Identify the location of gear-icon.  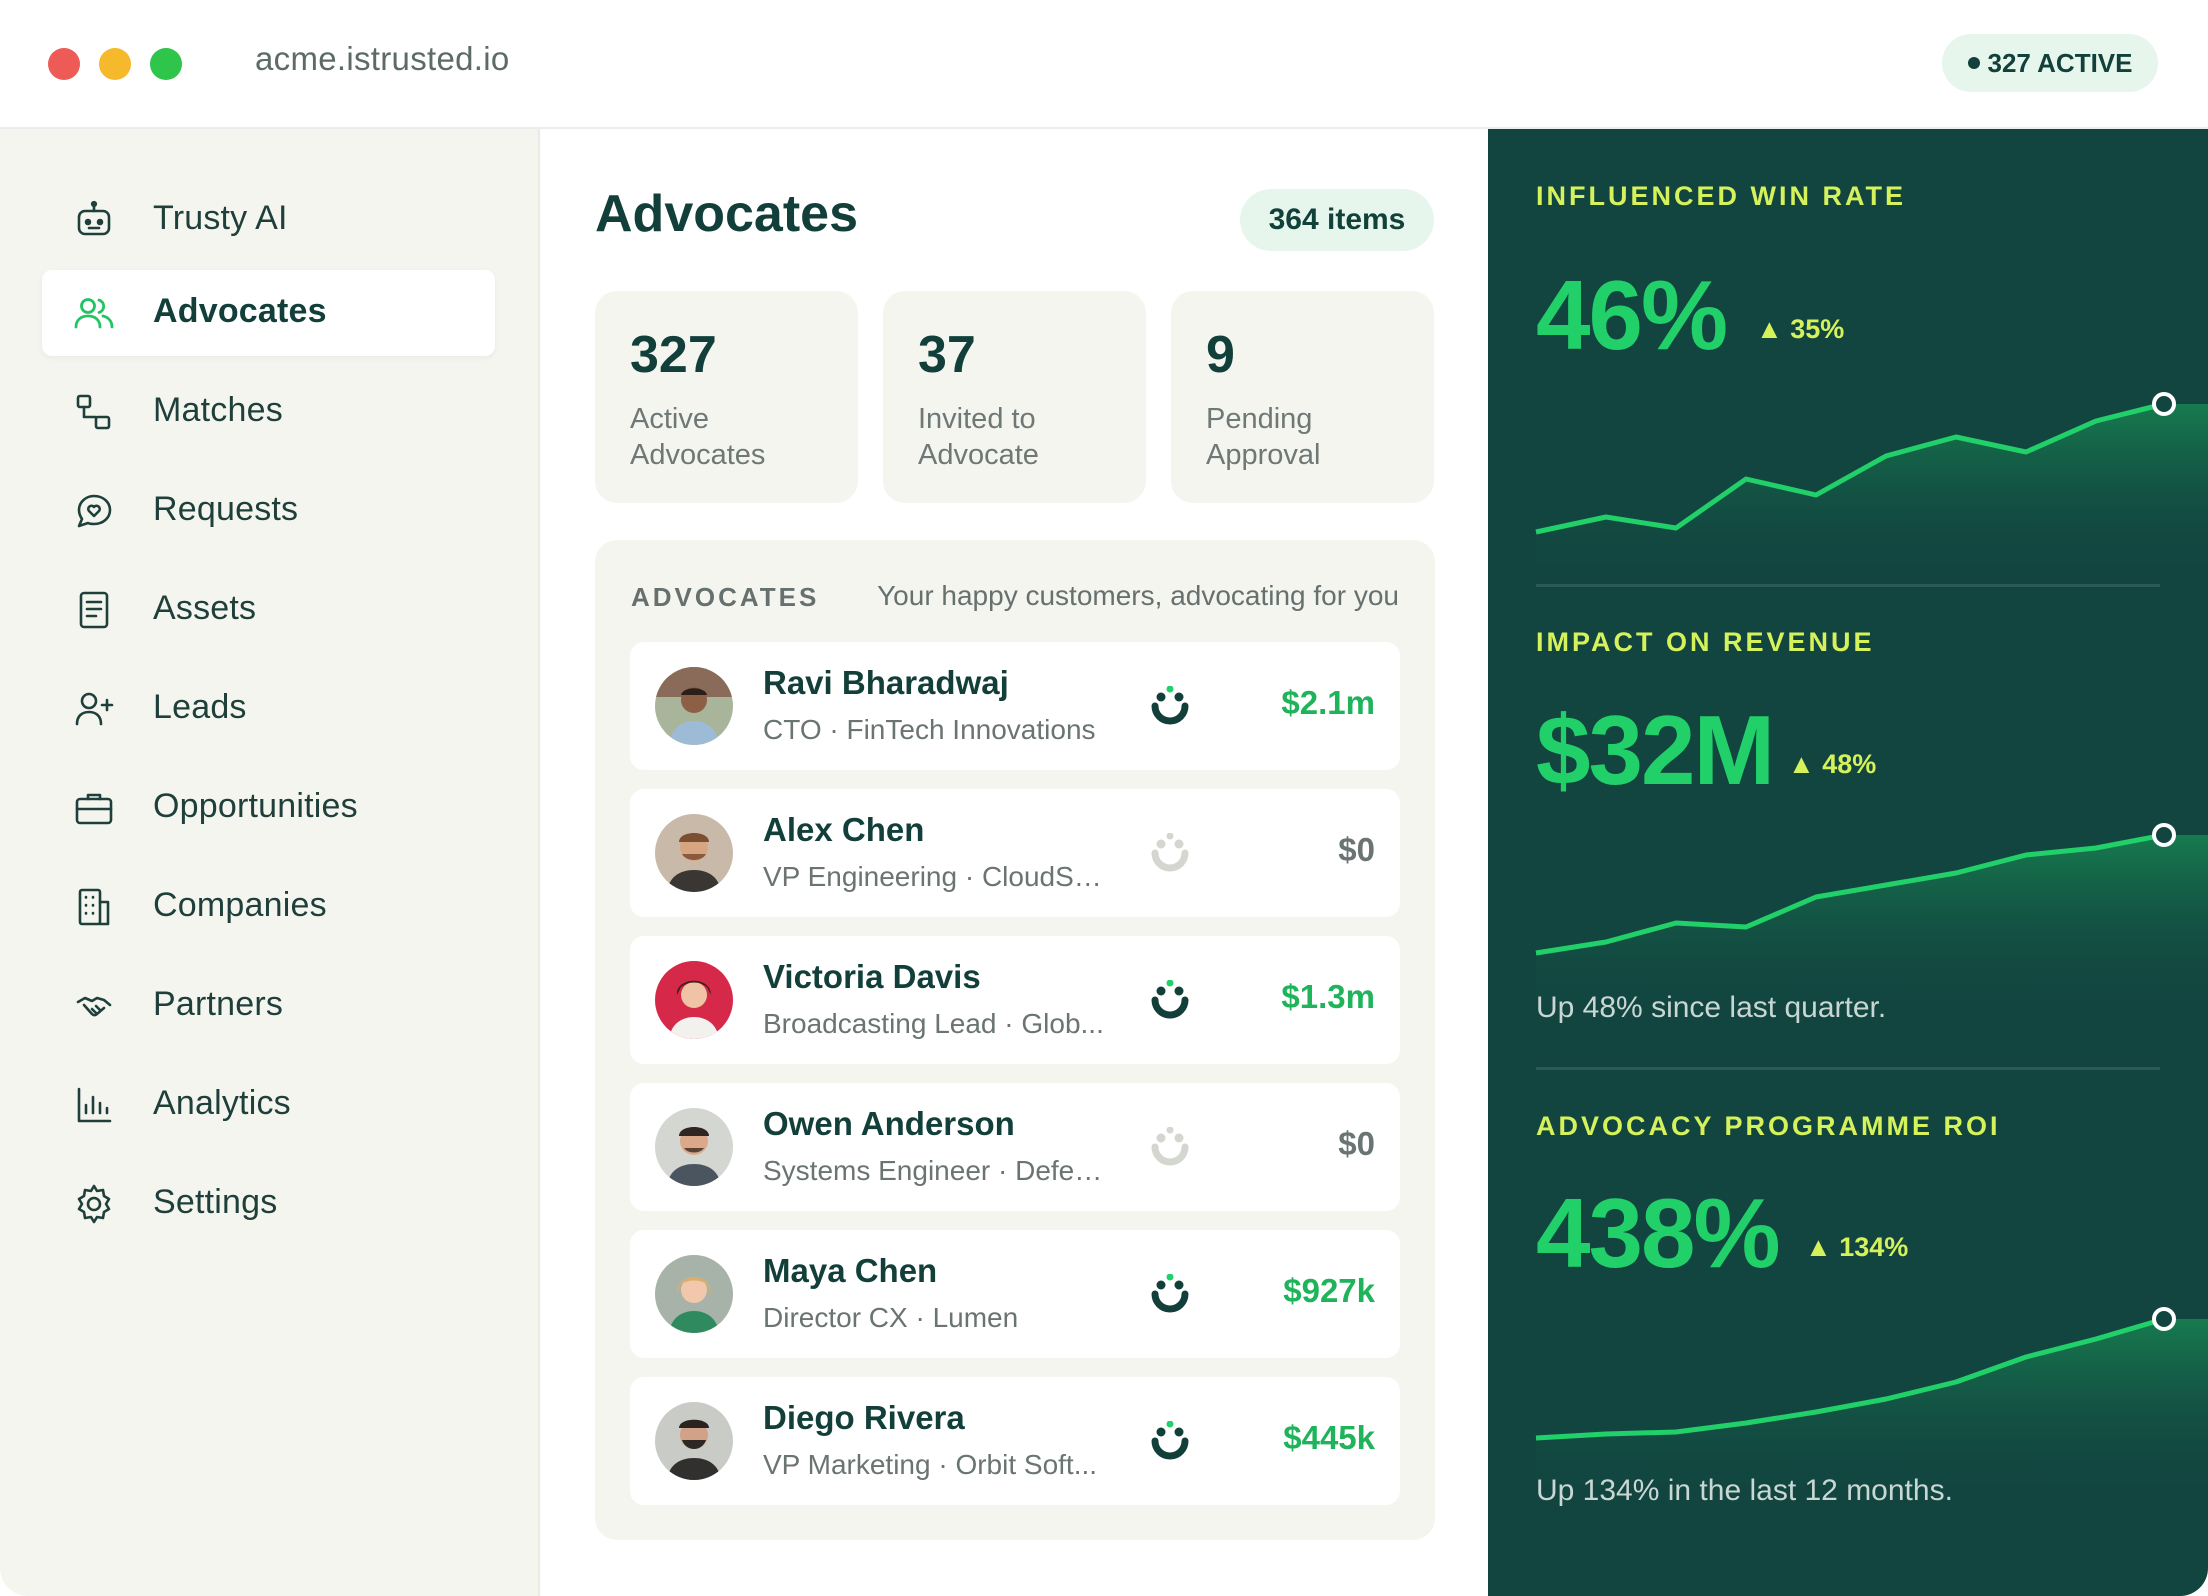
(94, 1204).